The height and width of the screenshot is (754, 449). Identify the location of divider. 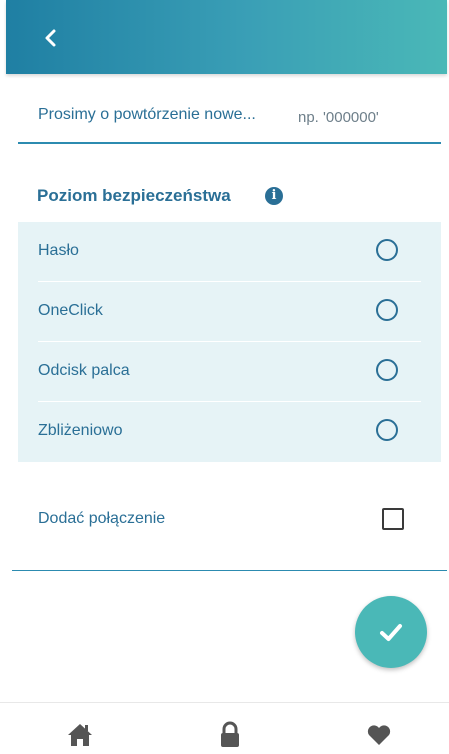
(229, 570).